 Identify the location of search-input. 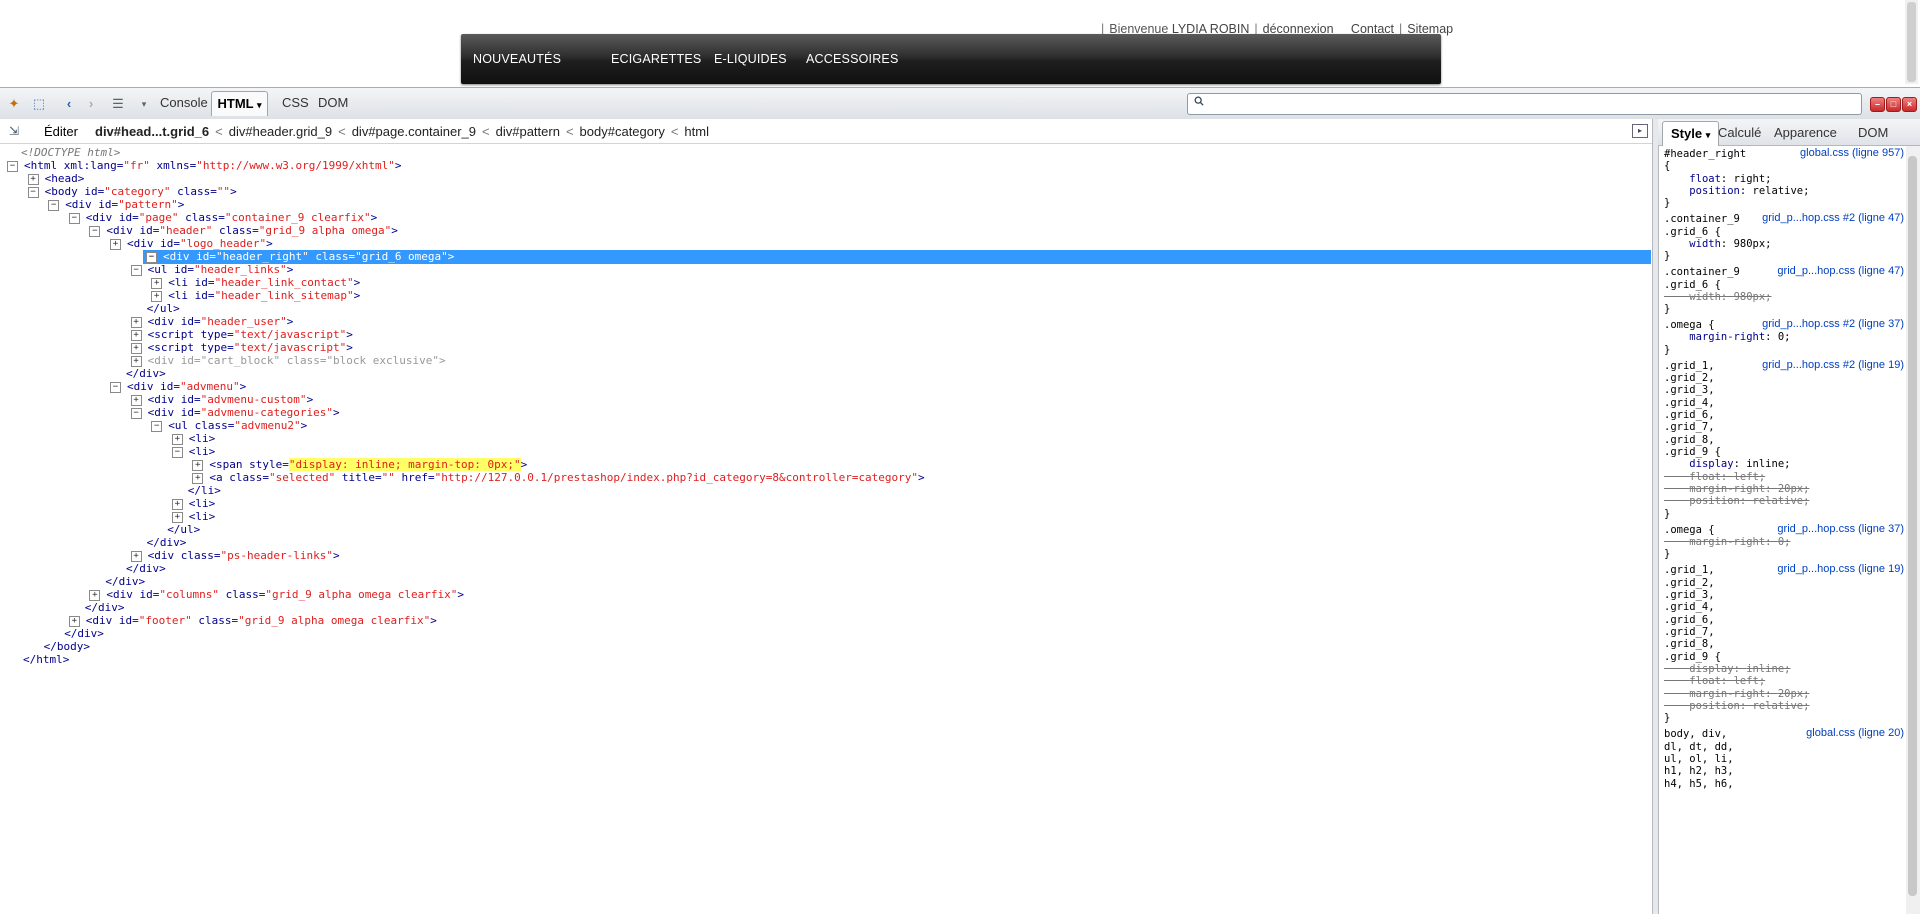
(1524, 104).